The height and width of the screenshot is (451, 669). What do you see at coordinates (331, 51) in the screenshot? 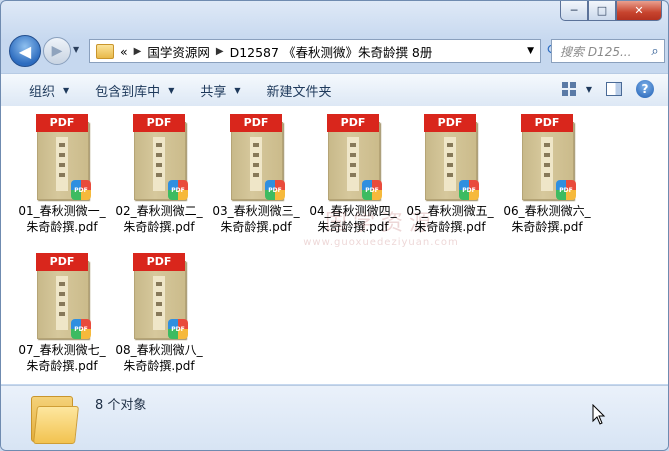
I see `breadcrumb-item-current: D12587 《春秋测微》朱奇龄撰 8册` at bounding box center [331, 51].